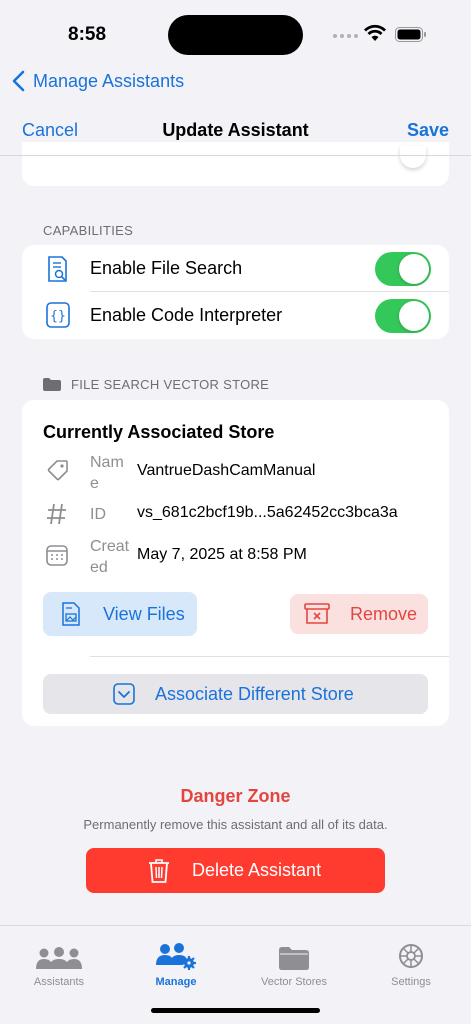  Describe the element at coordinates (176, 982) in the screenshot. I see `tab-manage-label: Manage` at that location.